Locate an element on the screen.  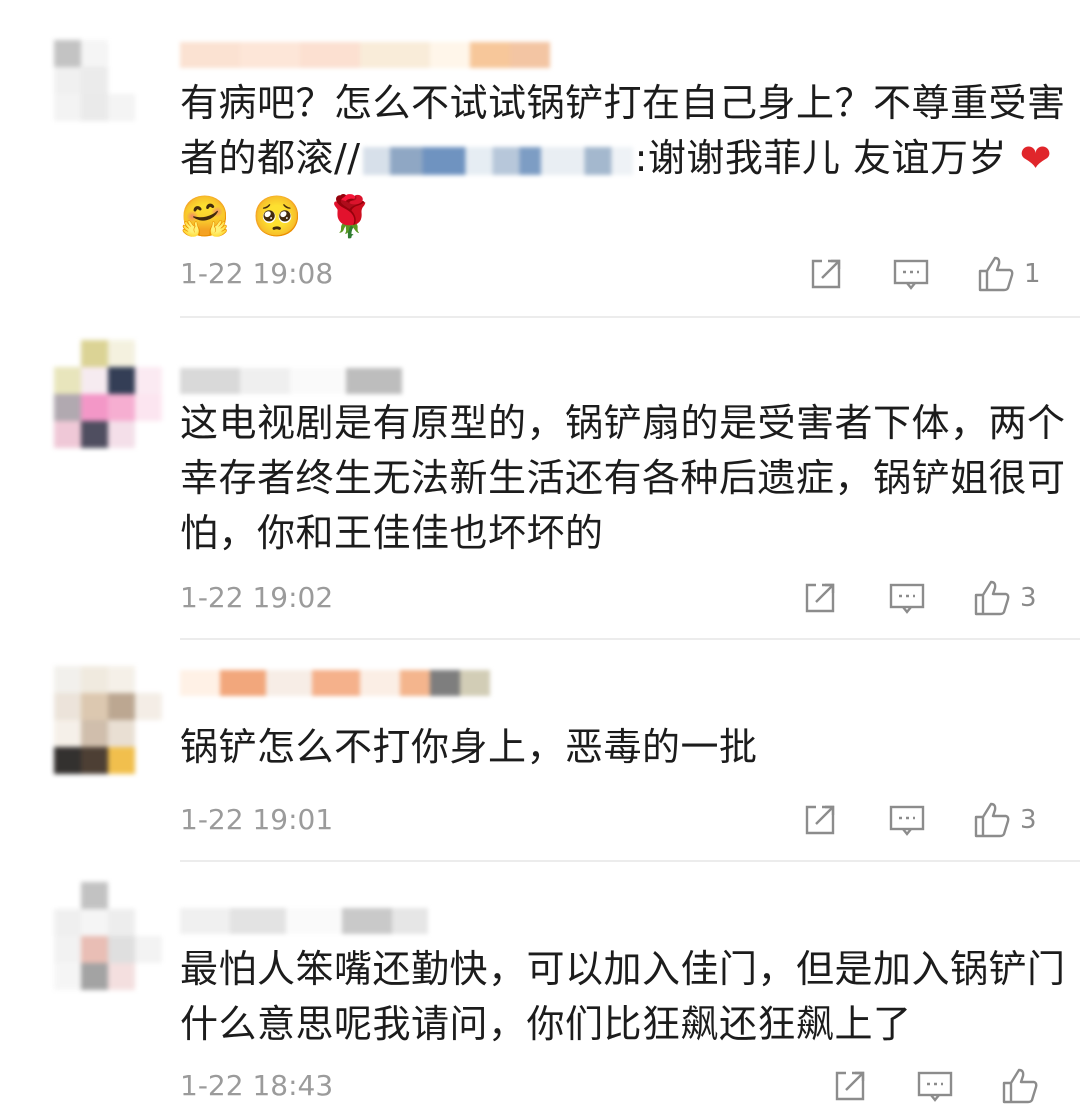
like-button is located at coordinates (1024, 1086).